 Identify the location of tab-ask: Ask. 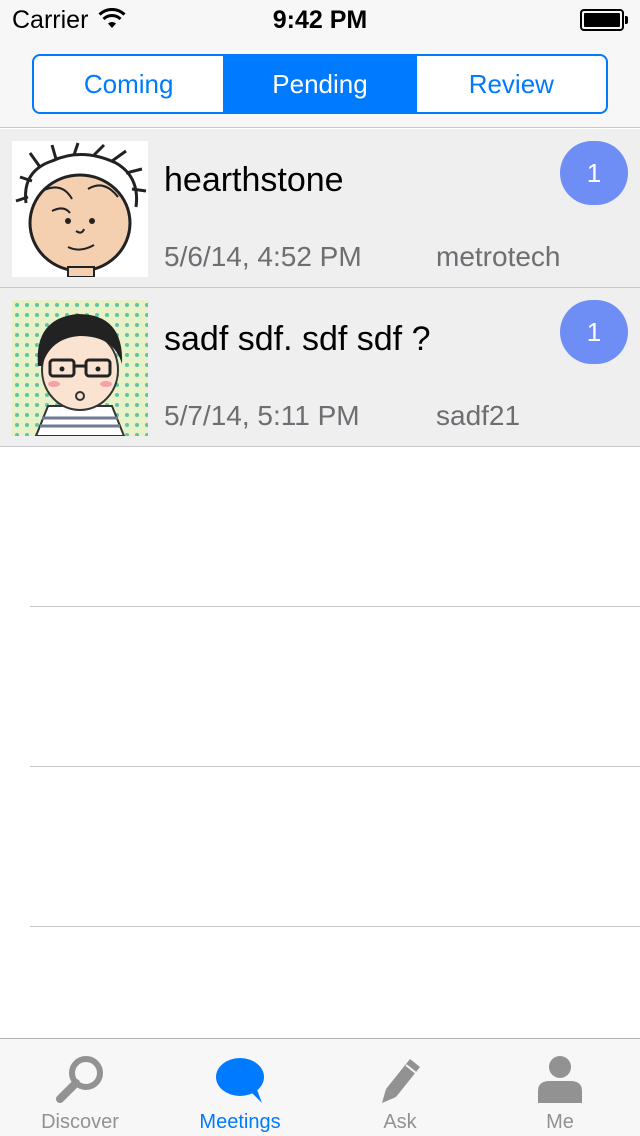
(400, 1087).